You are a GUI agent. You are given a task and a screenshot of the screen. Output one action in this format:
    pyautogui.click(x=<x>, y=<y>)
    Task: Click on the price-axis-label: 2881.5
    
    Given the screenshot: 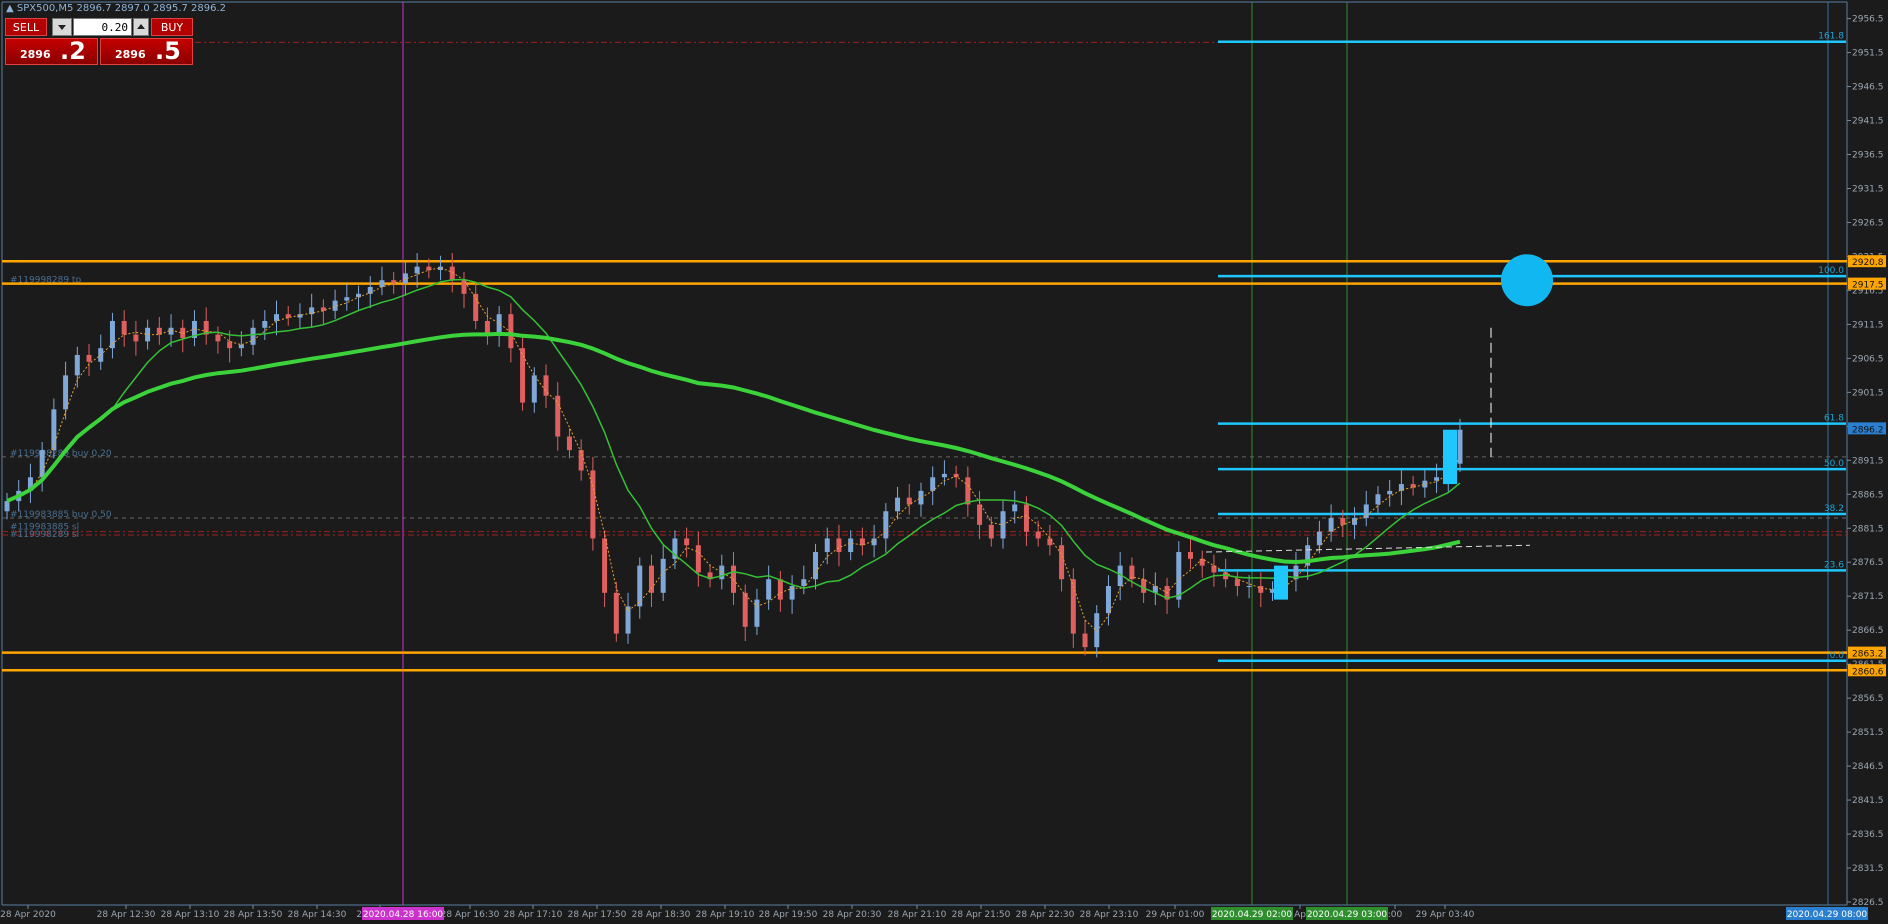 What is the action you would take?
    pyautogui.click(x=1868, y=529)
    